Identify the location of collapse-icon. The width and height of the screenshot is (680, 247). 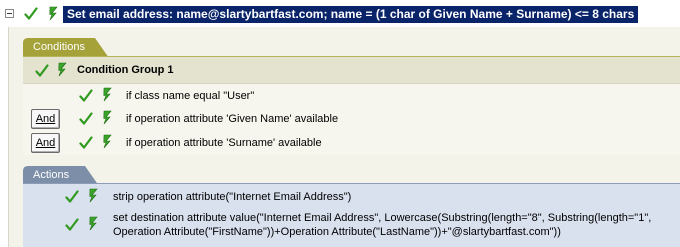
(9, 13).